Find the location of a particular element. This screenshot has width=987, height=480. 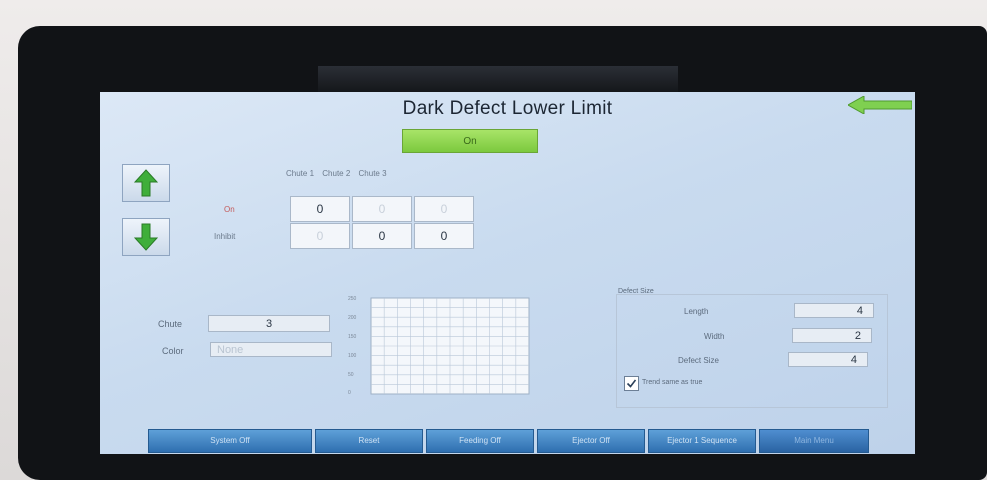

cell-inhibit-chute-1: 0 is located at coordinates (320, 236).